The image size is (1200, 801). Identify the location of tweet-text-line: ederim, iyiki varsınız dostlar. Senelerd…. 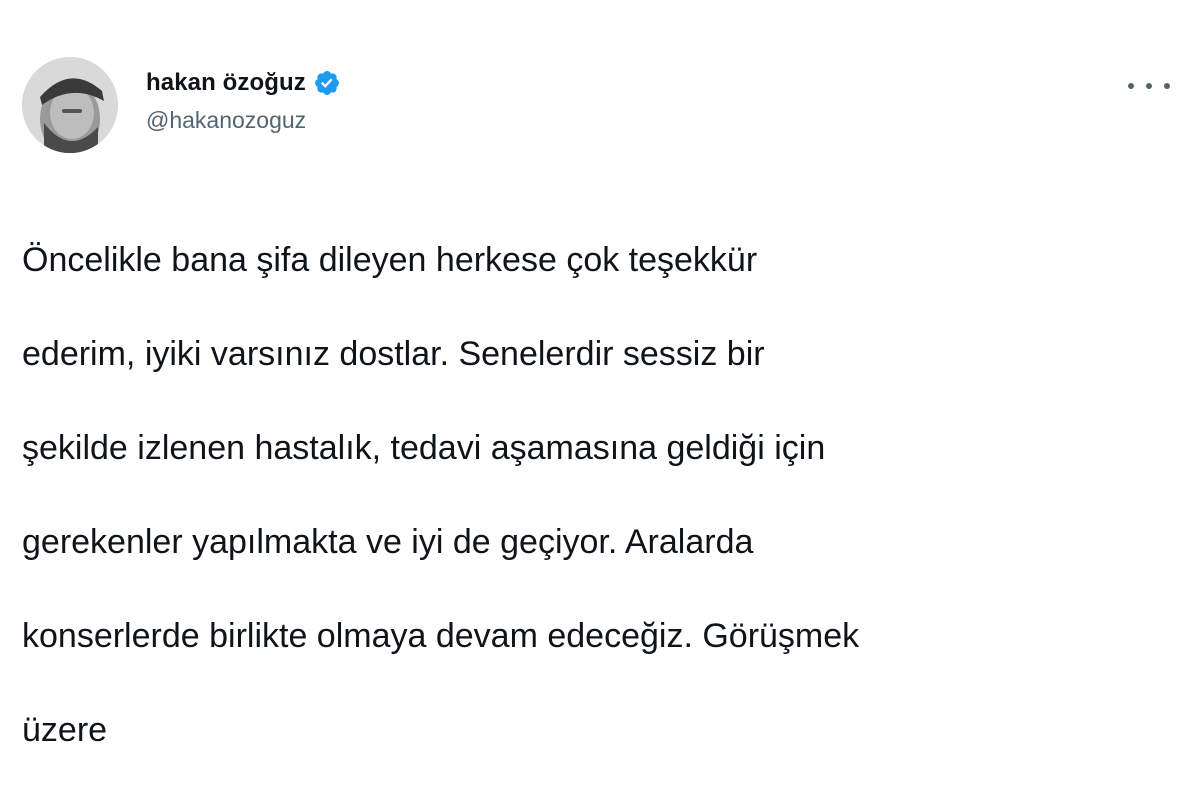
(393, 354).